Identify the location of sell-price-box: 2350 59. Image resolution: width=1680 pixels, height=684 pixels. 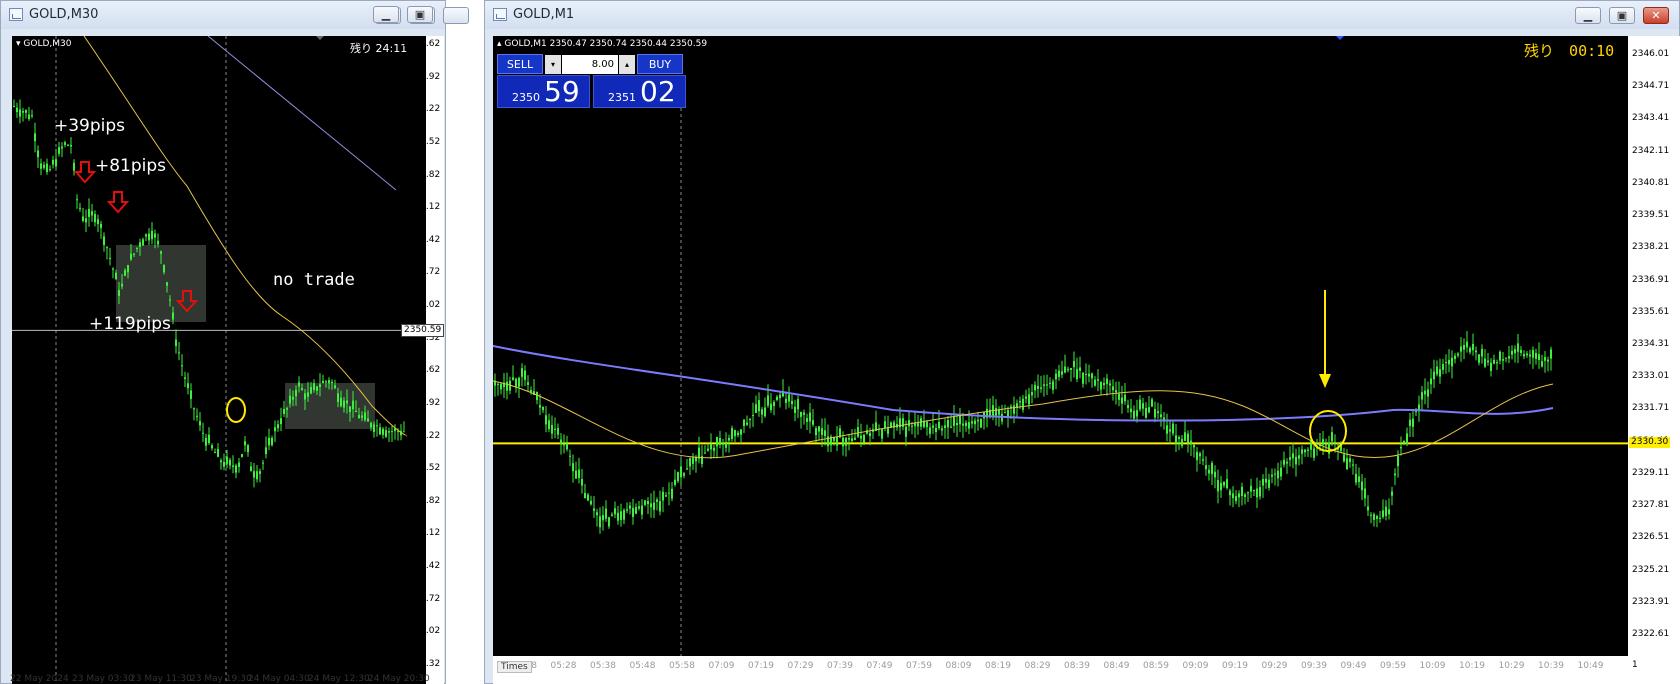
(543, 91).